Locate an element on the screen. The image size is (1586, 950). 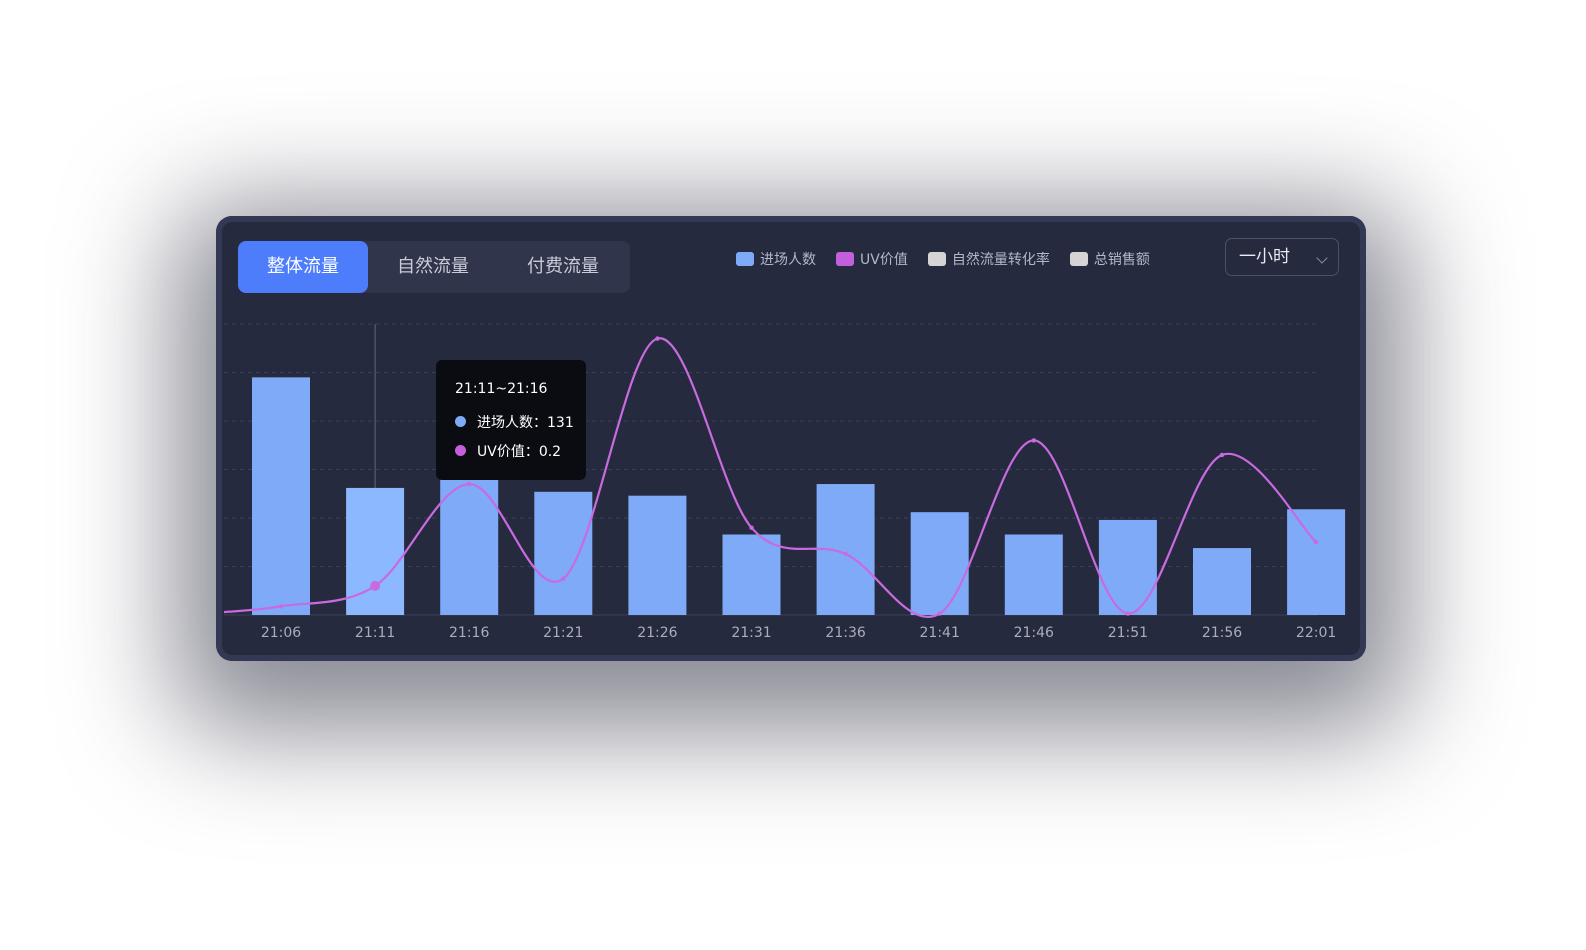
x-tick-label: 21:41 is located at coordinates (940, 633).